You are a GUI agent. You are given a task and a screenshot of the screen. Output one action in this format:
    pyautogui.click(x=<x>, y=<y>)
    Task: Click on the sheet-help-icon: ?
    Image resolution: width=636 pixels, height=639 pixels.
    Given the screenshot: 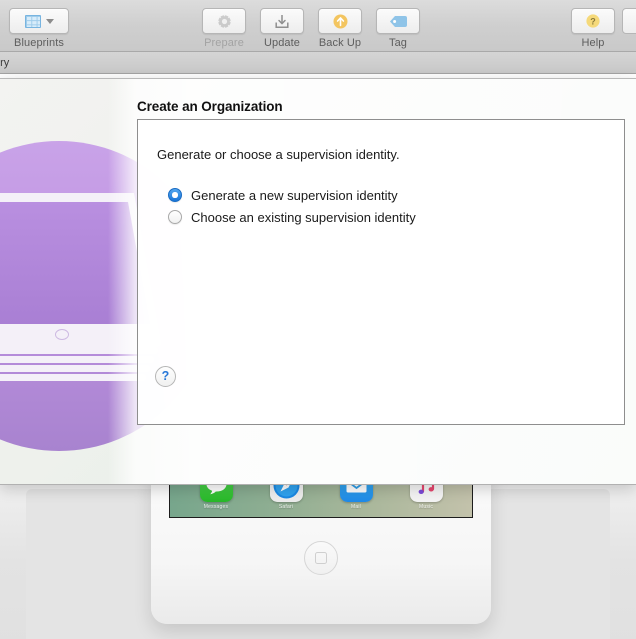 What is the action you would take?
    pyautogui.click(x=165, y=376)
    